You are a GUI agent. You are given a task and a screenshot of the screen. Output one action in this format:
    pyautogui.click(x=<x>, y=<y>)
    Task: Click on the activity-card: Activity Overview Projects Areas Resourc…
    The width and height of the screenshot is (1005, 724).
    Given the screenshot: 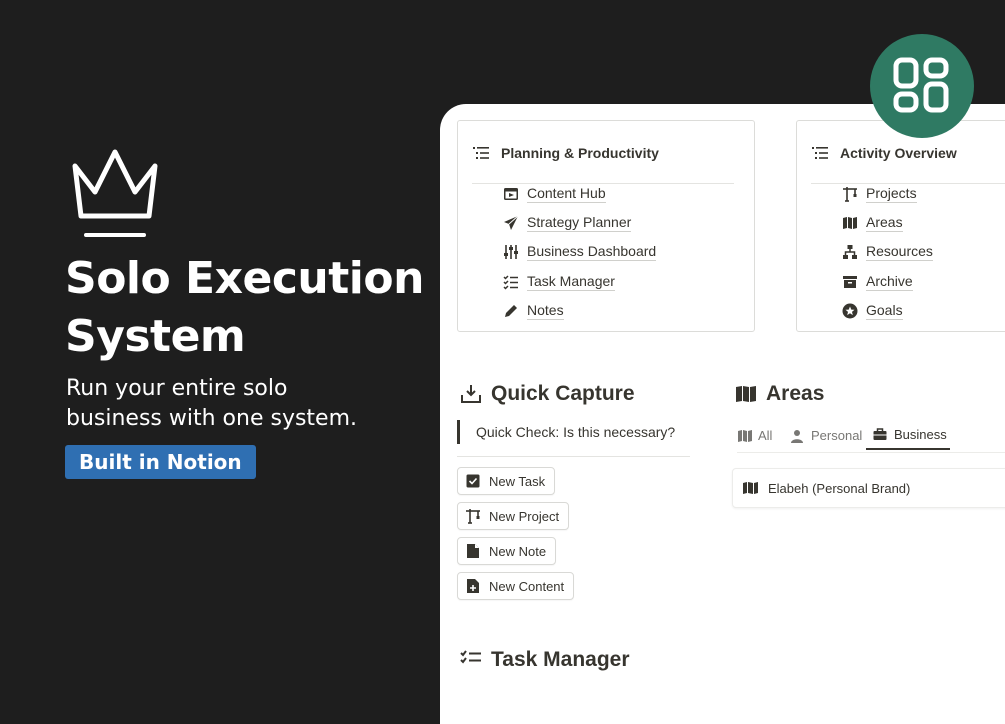 What is the action you would take?
    pyautogui.click(x=900, y=226)
    